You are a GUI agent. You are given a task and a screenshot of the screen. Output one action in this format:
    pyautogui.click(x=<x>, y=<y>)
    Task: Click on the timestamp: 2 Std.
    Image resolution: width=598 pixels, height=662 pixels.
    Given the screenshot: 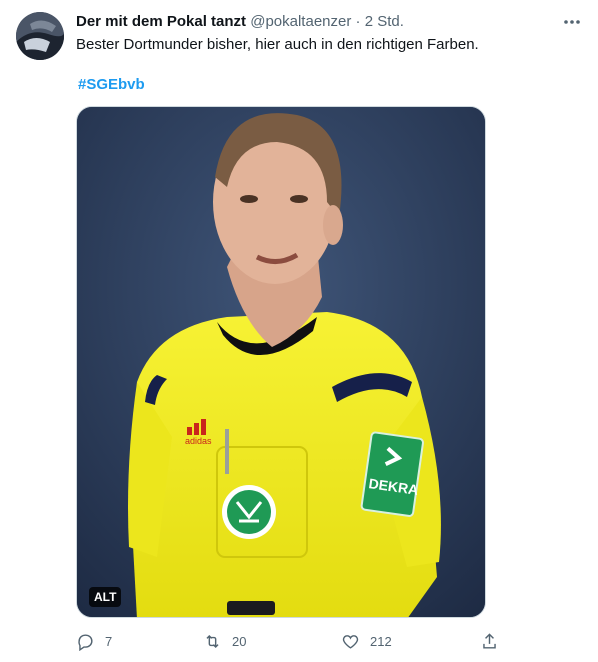 What is the action you would take?
    pyautogui.click(x=384, y=21)
    